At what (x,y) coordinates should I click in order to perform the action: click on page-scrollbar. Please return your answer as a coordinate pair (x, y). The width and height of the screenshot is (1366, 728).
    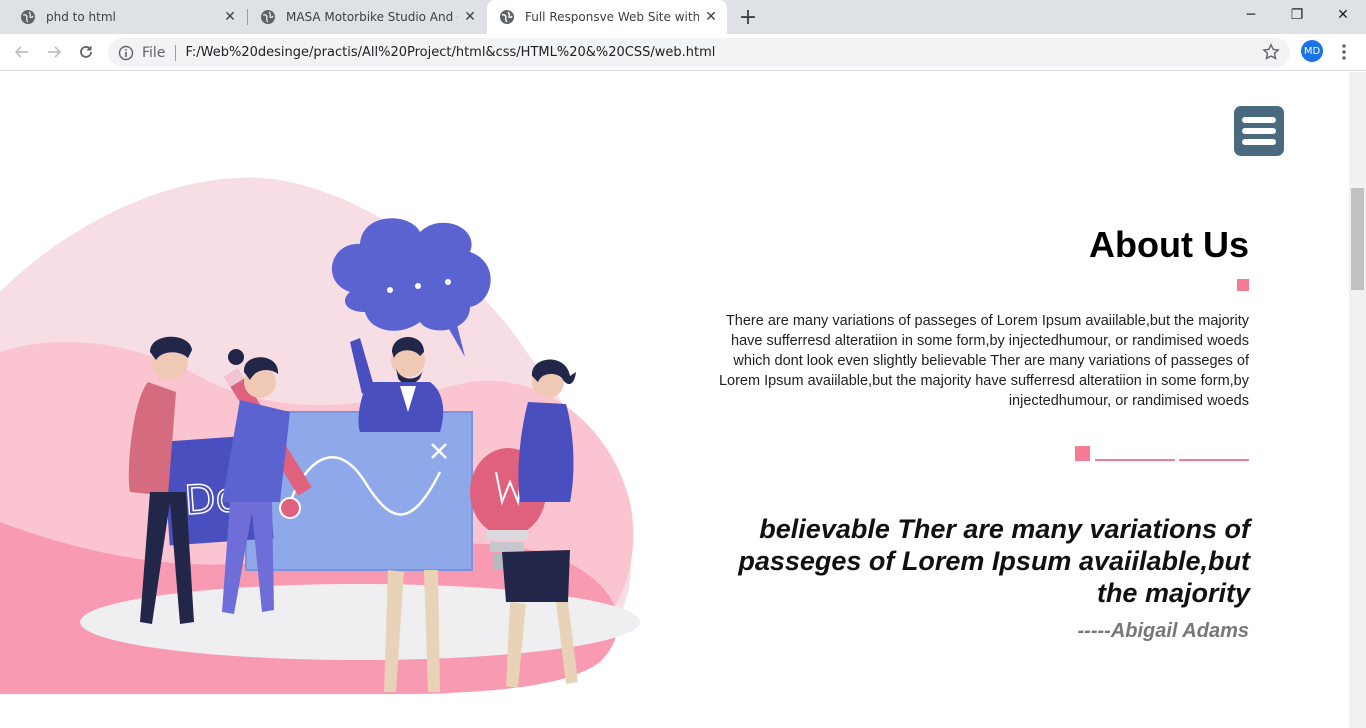
    Looking at the image, I should click on (1357, 400).